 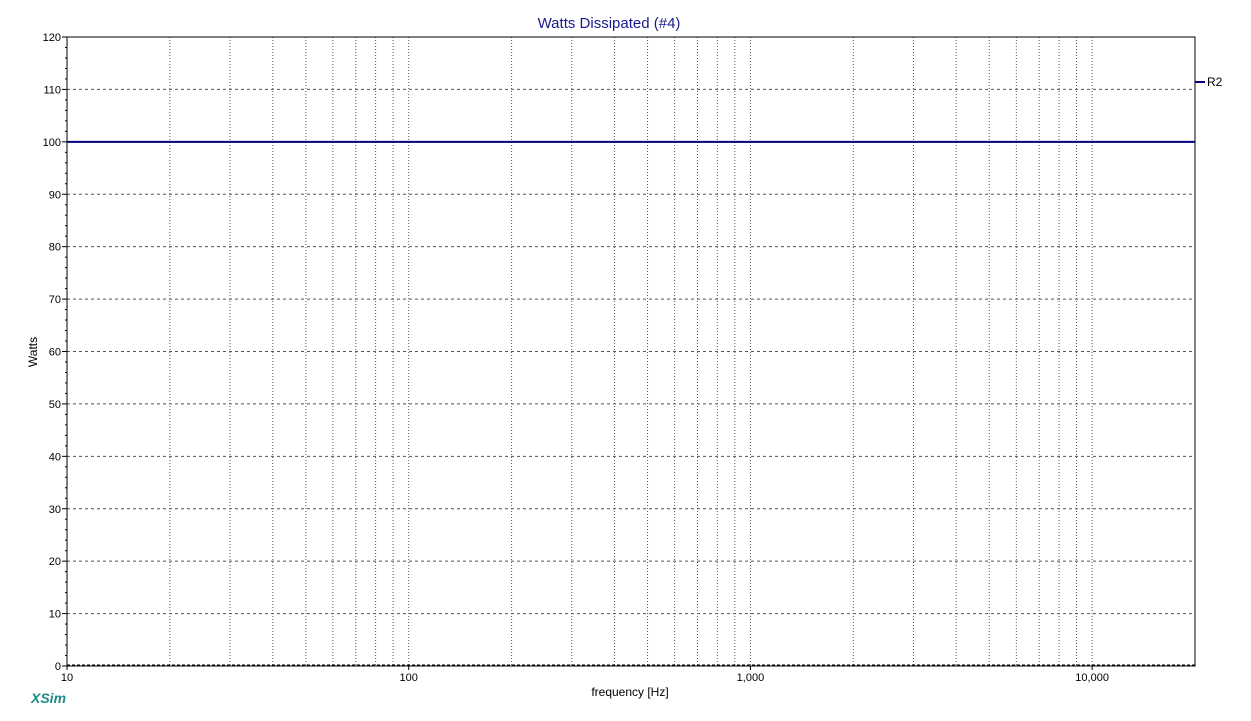 What do you see at coordinates (52, 38) in the screenshot?
I see `y-tick-label: 120` at bounding box center [52, 38].